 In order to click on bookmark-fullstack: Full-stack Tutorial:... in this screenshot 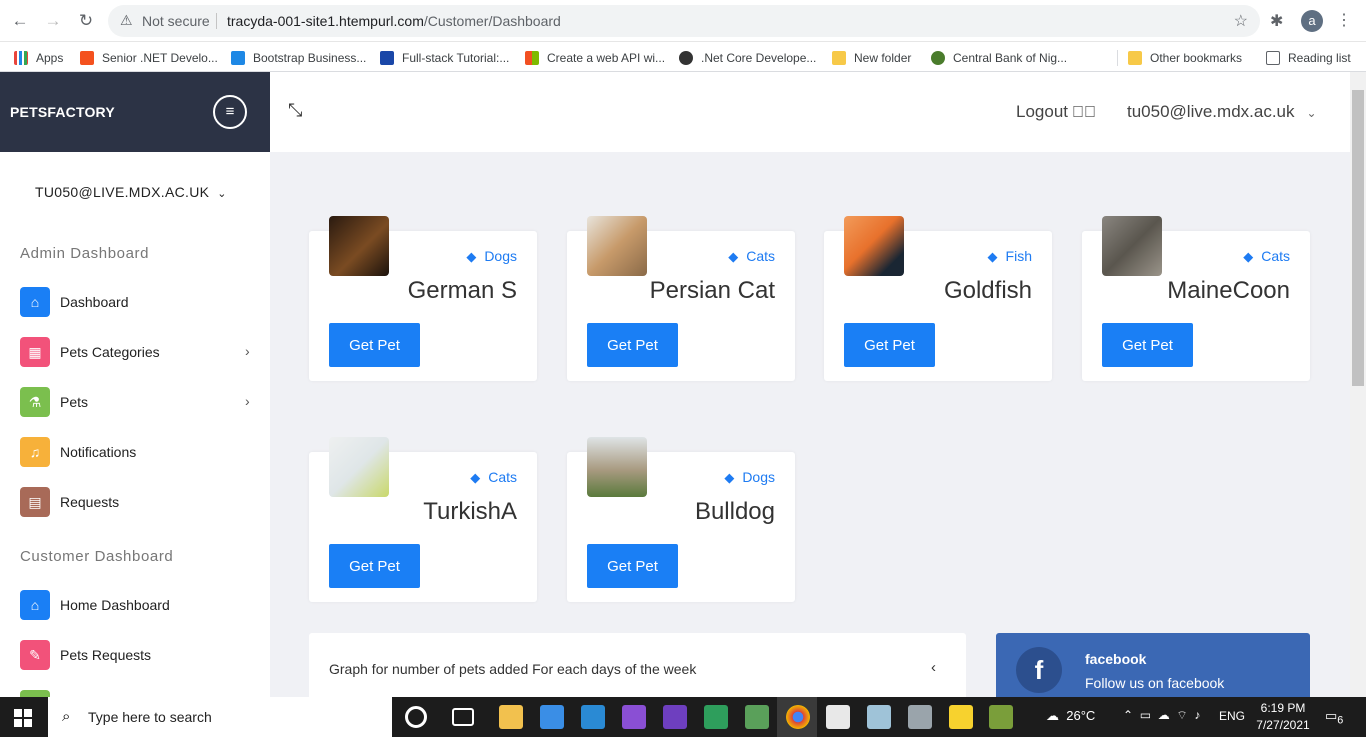, I will do `click(444, 58)`.